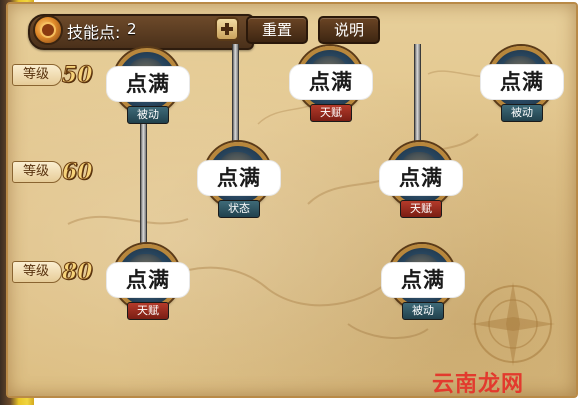 The image size is (584, 405). Describe the element at coordinates (78, 272) in the screenshot. I see `level-value: 80` at that location.